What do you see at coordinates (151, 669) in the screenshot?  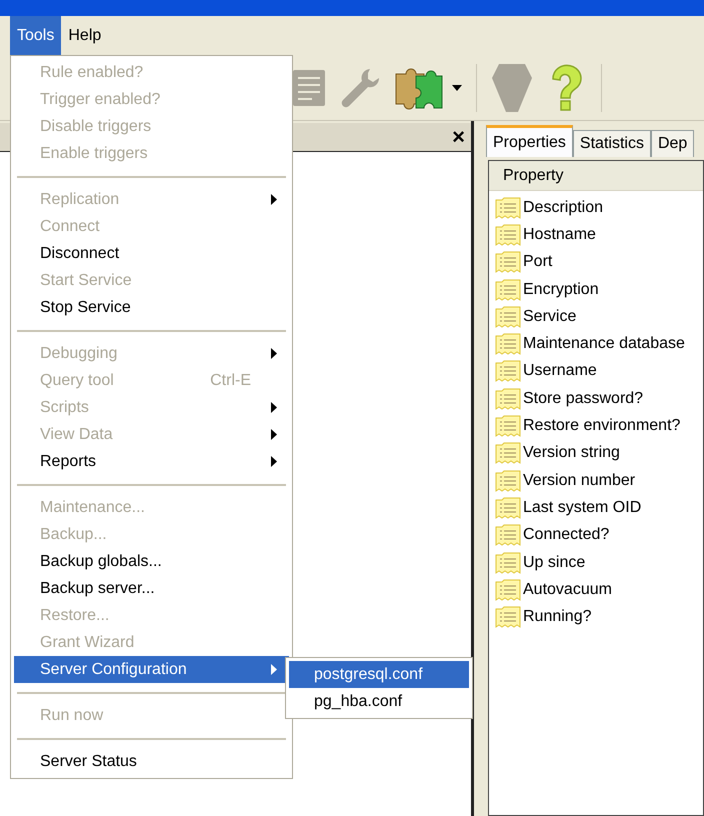 I see `menu-item: Server Configuration` at bounding box center [151, 669].